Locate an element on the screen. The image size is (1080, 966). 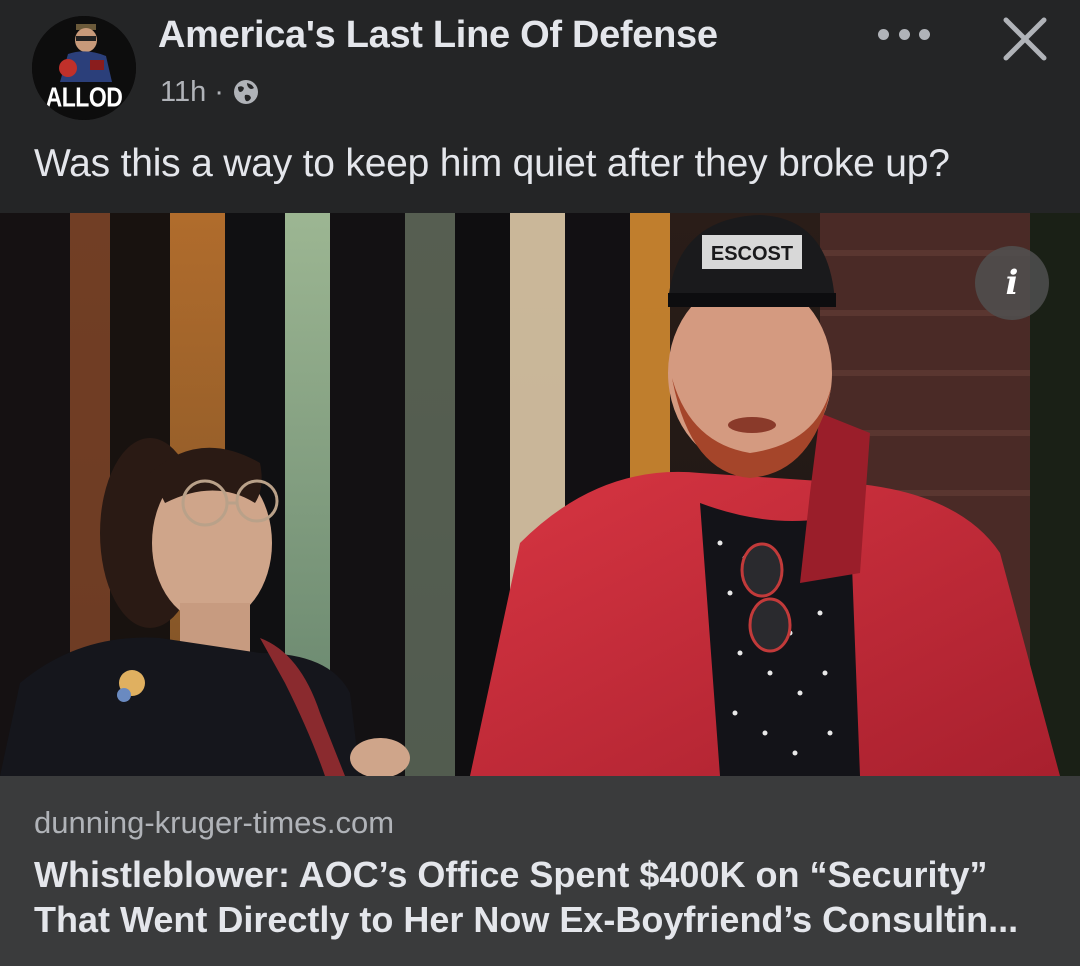
avatar-logo-text: ALLOD is located at coordinates (84, 97).